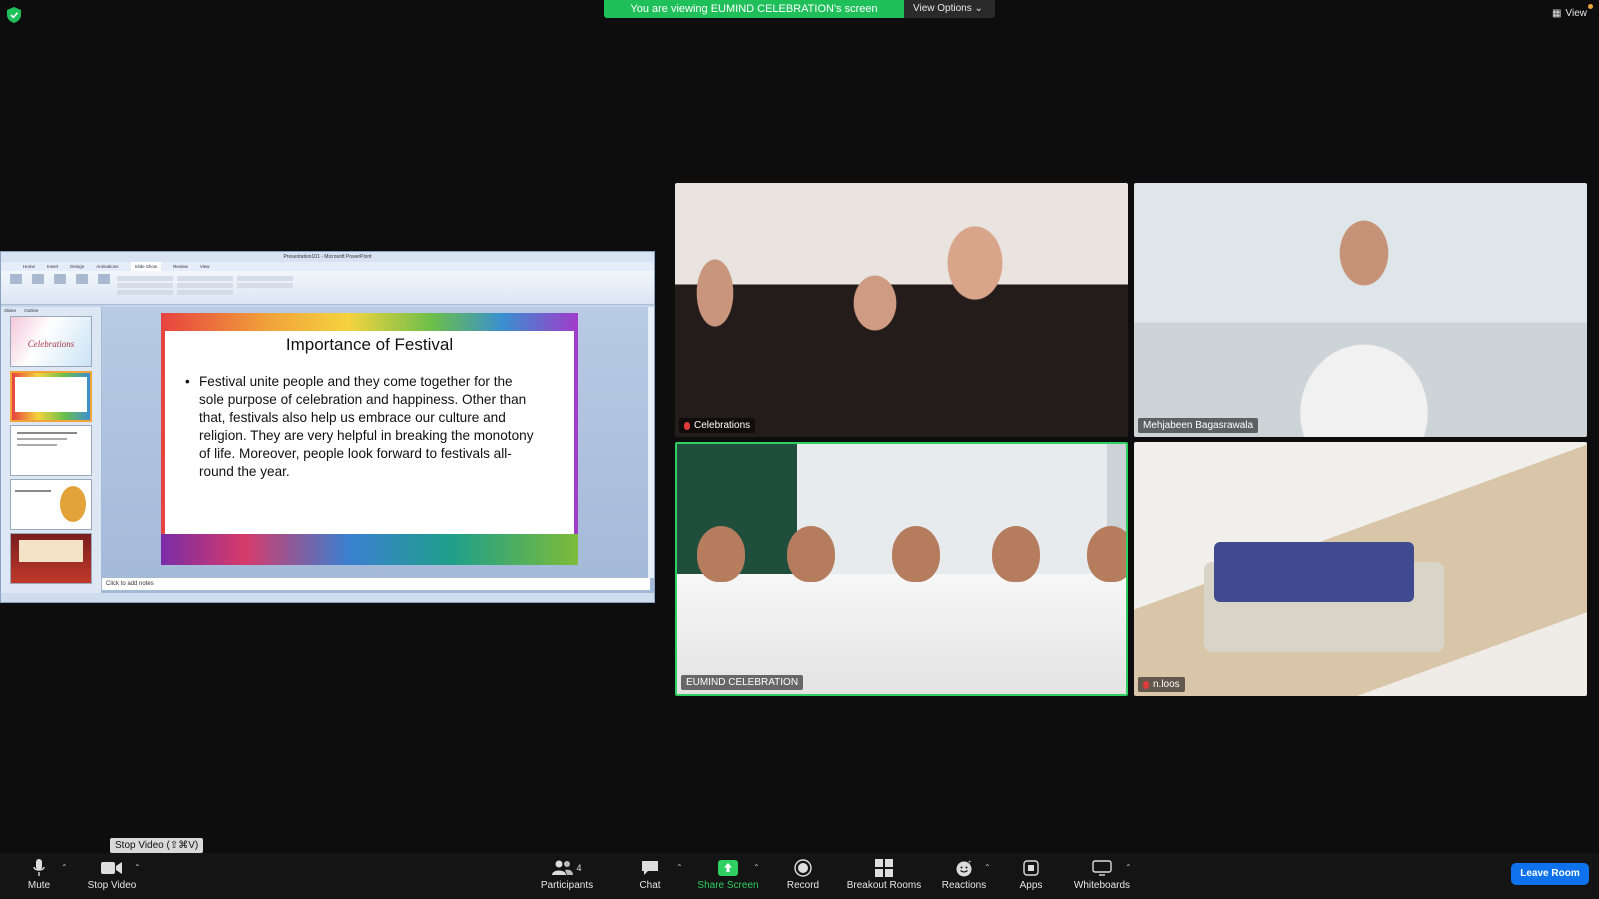 The height and width of the screenshot is (899, 1599). Describe the element at coordinates (563, 867) in the screenshot. I see `participants-icon` at that location.